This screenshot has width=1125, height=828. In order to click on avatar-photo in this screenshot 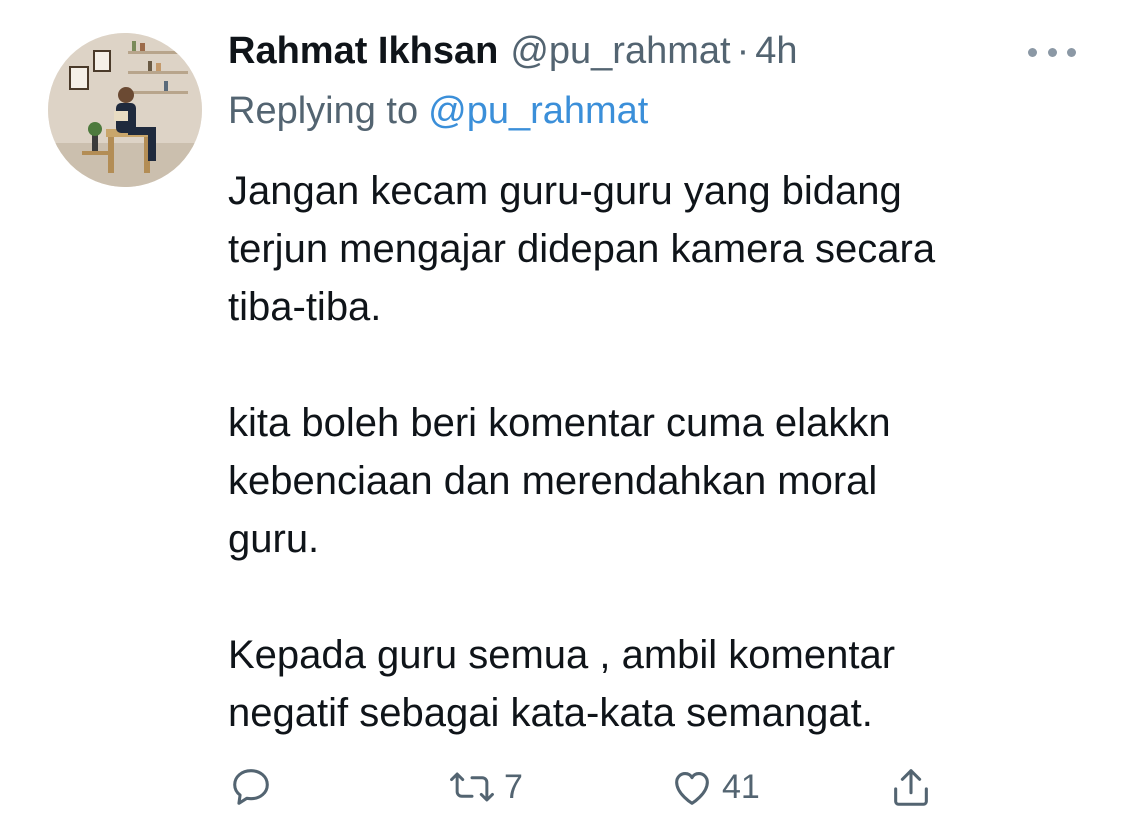, I will do `click(125, 110)`.